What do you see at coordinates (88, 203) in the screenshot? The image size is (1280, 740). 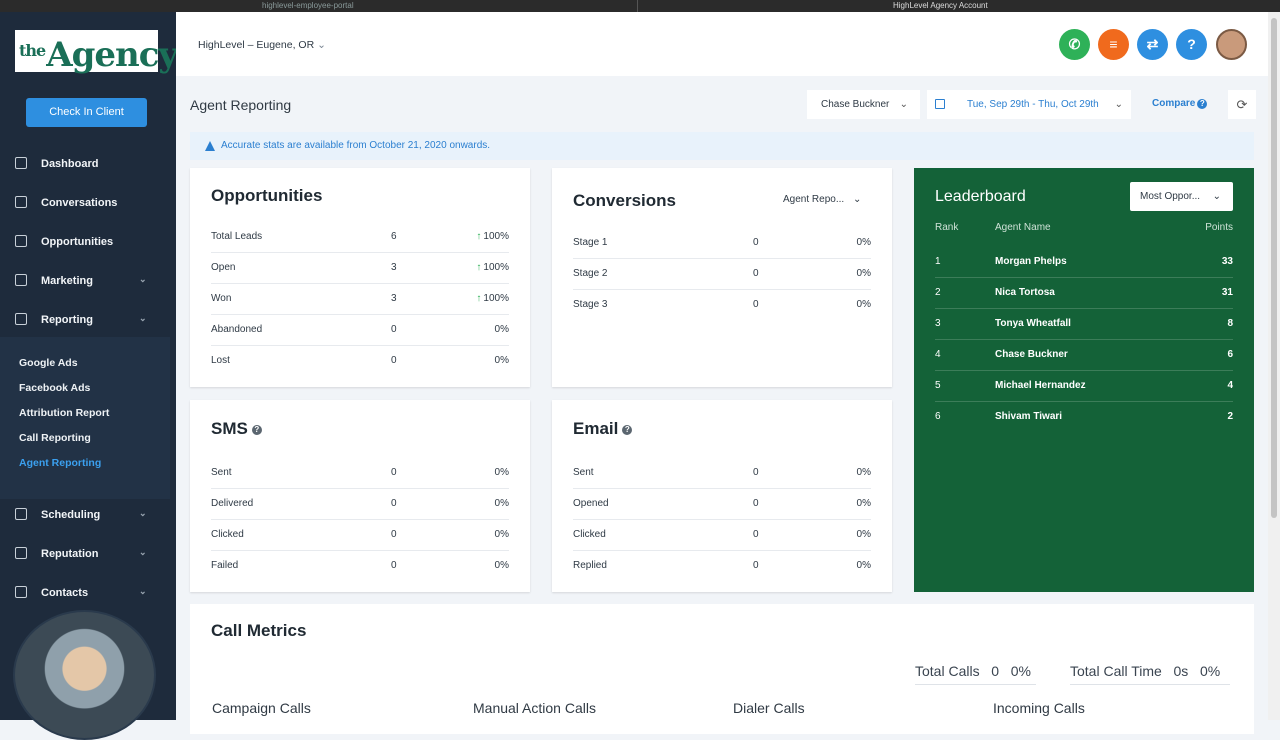 I see `sidebar-item-conversations: Conversations` at bounding box center [88, 203].